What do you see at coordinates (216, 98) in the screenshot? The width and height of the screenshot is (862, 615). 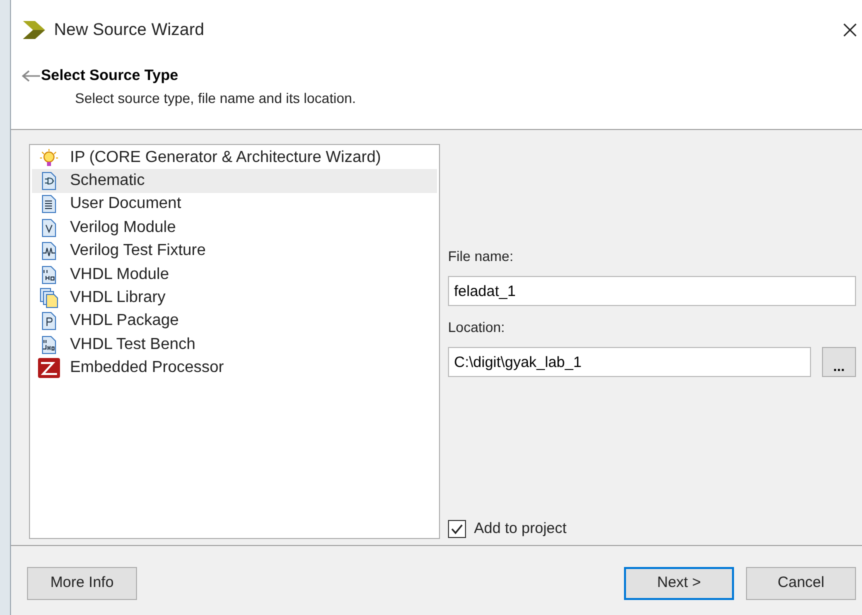 I see `page-description: Select source type, file name and its location.` at bounding box center [216, 98].